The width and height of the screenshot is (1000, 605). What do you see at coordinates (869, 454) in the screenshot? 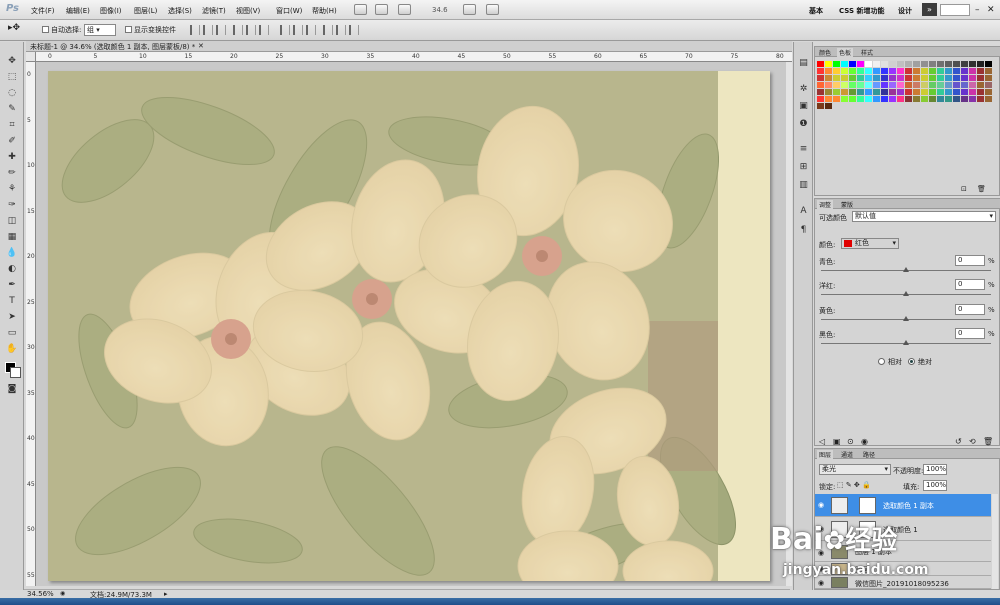
I see `tab-paths: 路径` at bounding box center [869, 454].